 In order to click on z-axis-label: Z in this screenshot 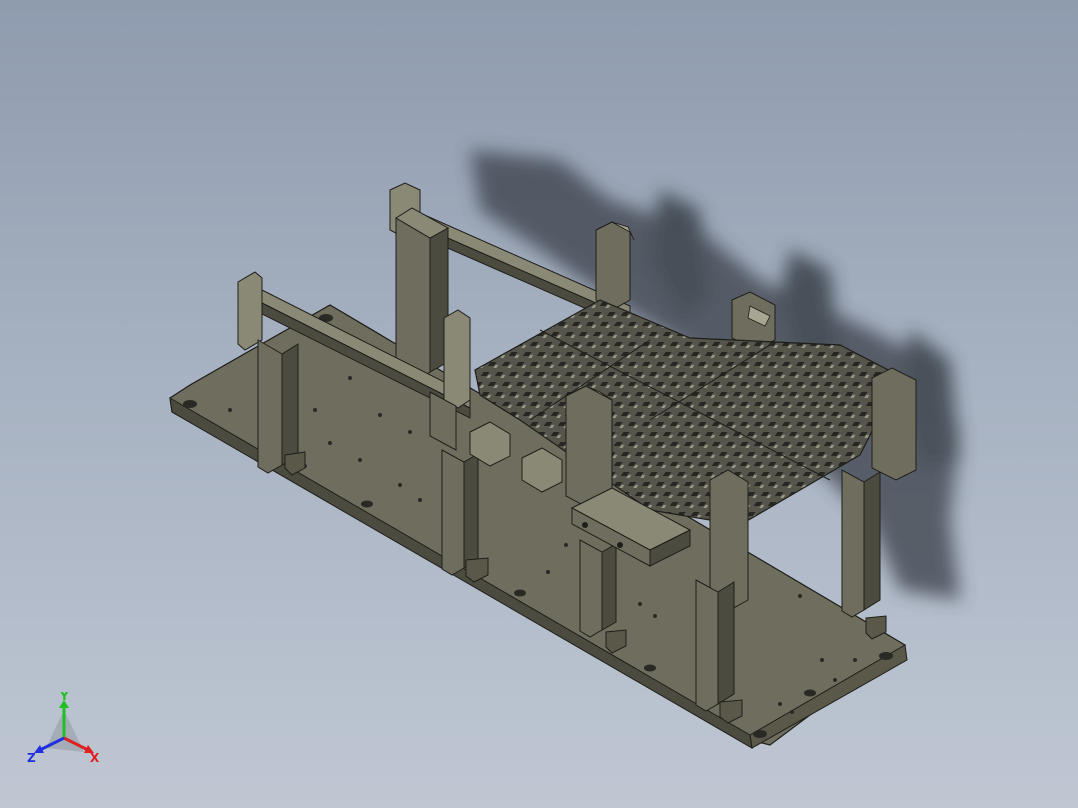, I will do `click(31, 758)`.